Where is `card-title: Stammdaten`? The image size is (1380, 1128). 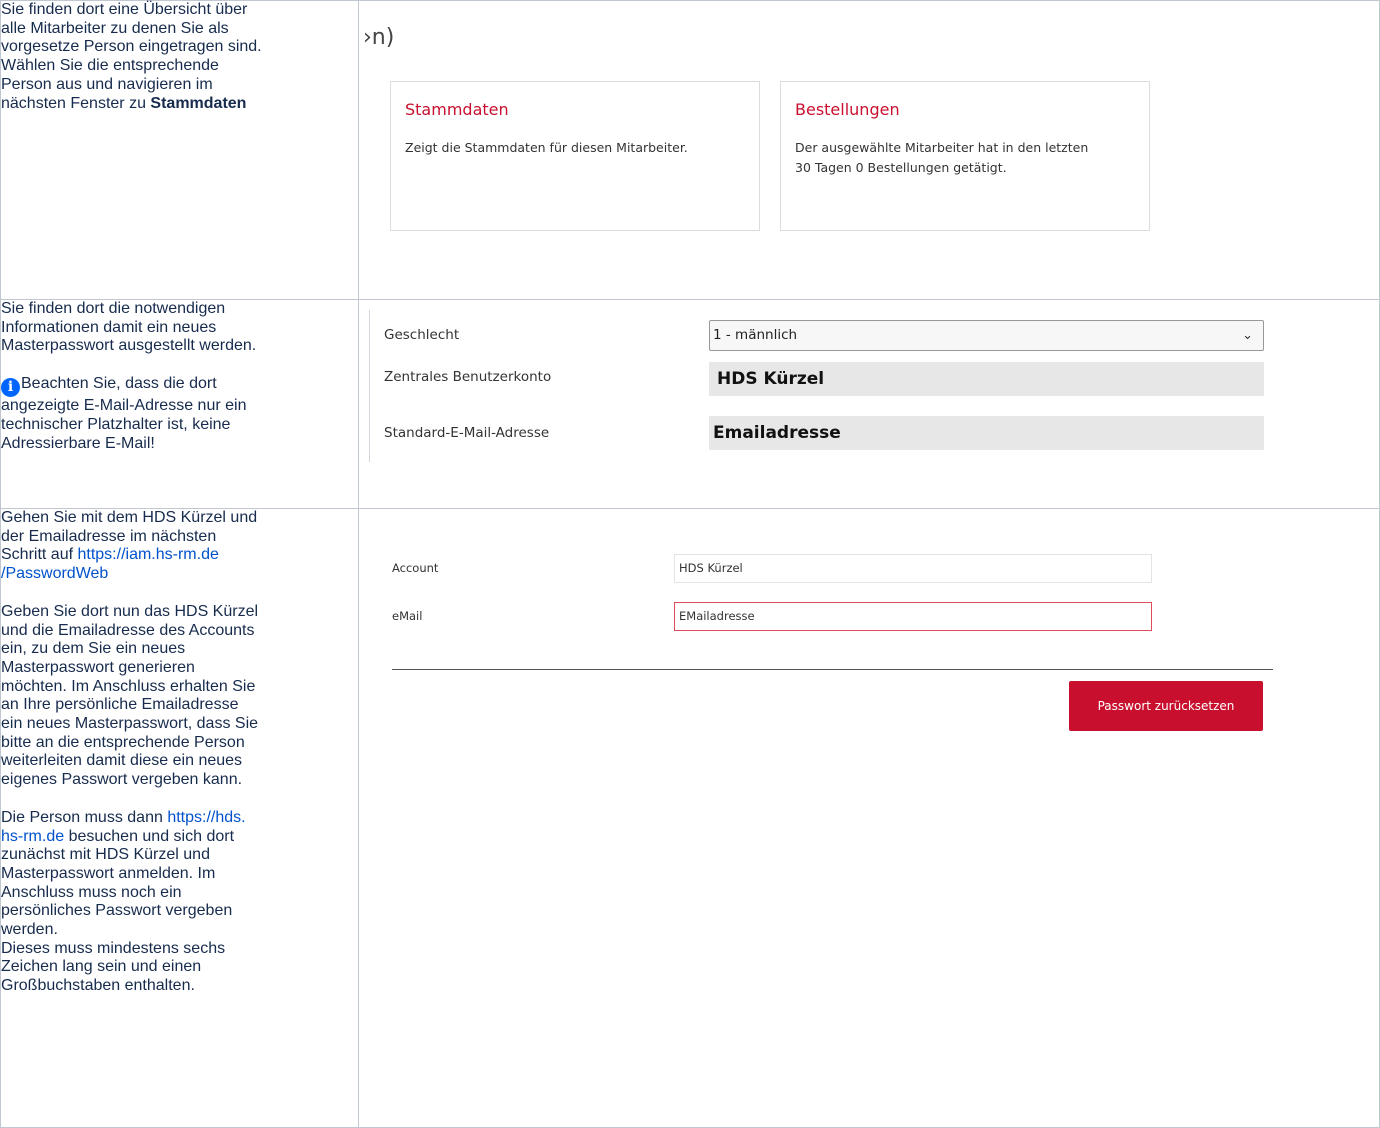 card-title: Stammdaten is located at coordinates (457, 109).